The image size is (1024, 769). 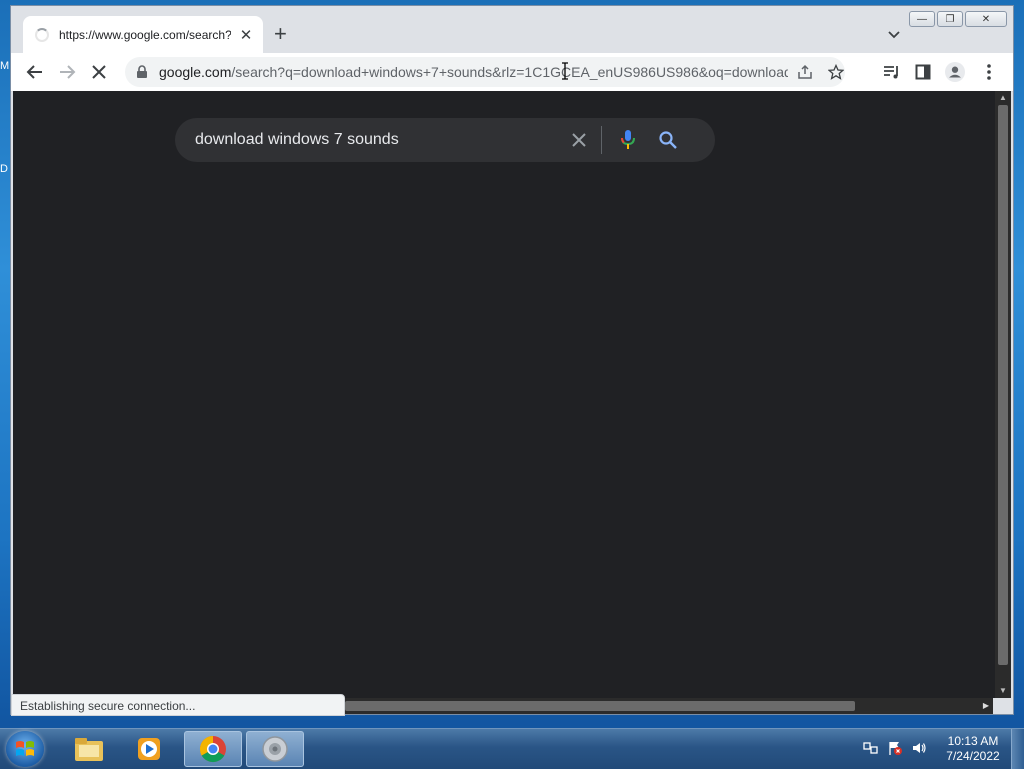 What do you see at coordinates (246, 35) in the screenshot?
I see `tab-close-icon: ✕` at bounding box center [246, 35].